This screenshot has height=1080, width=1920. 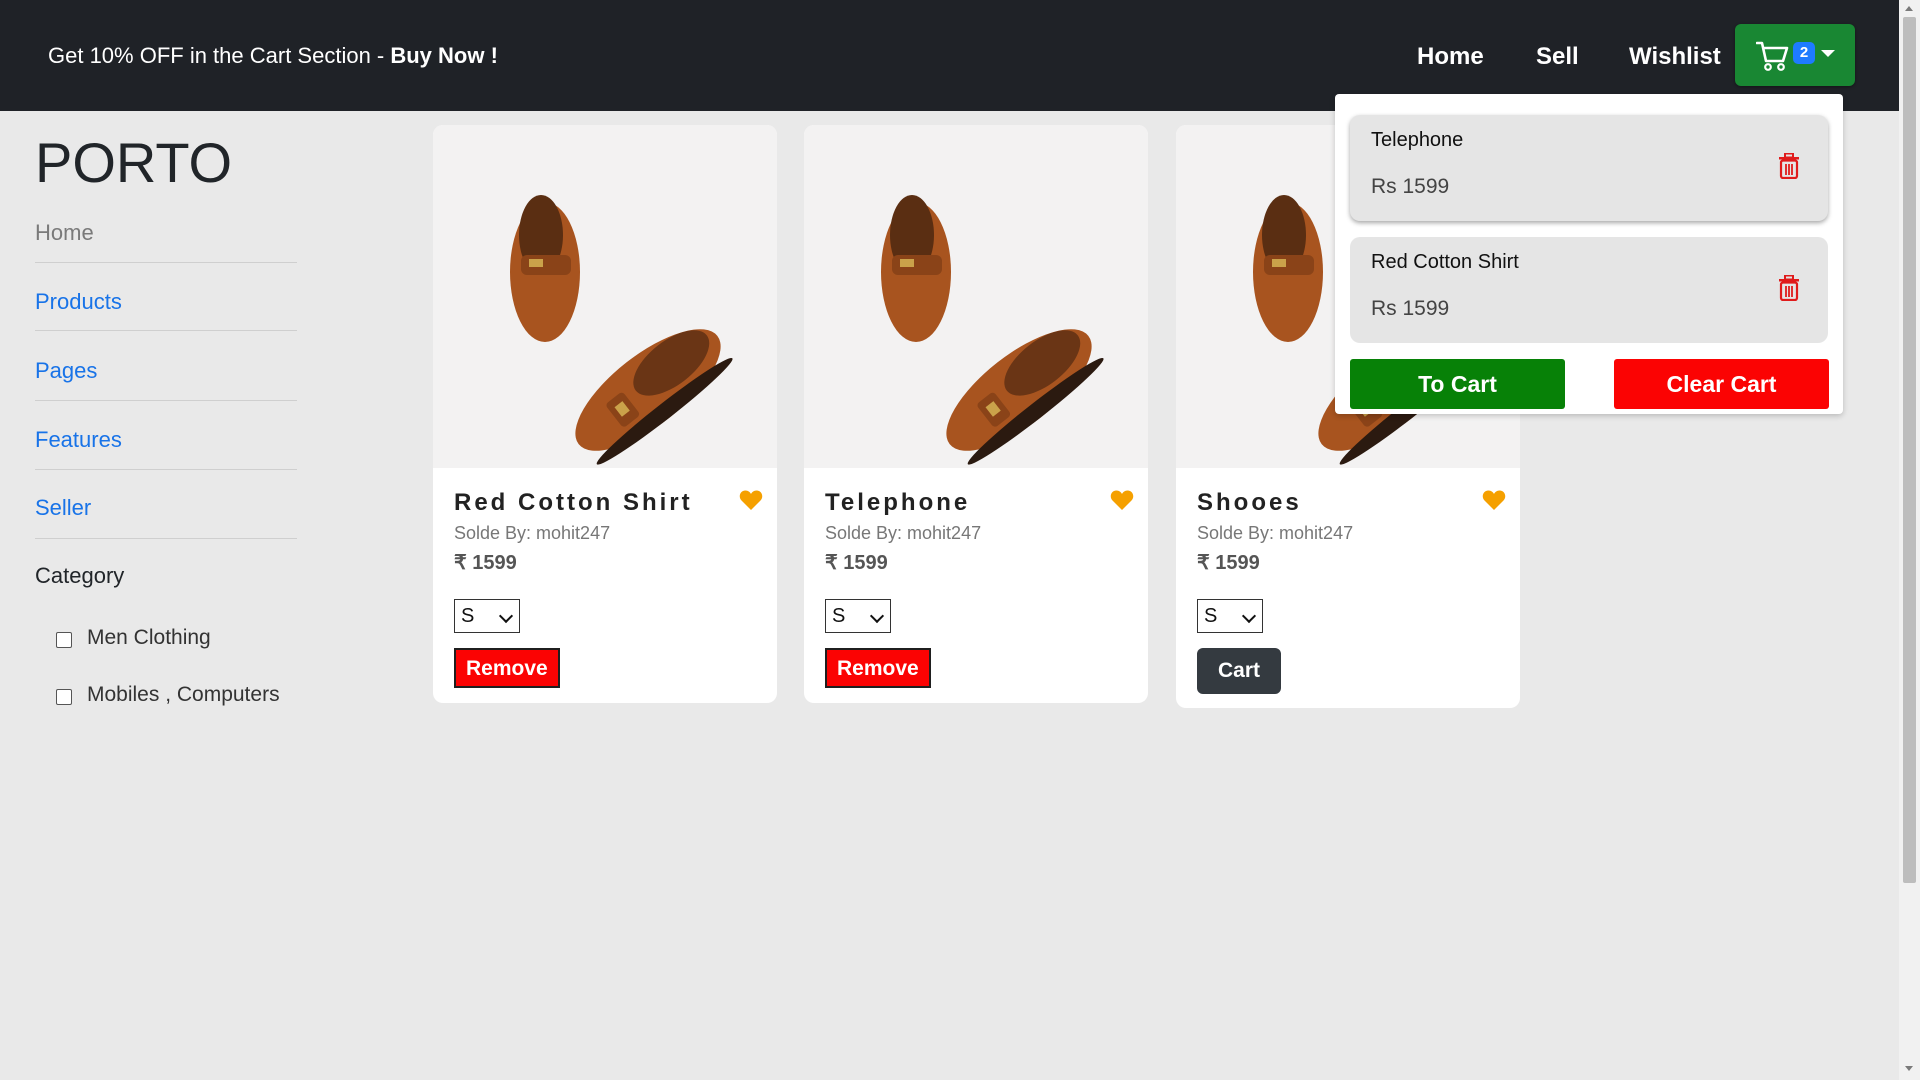 What do you see at coordinates (66, 371) in the screenshot?
I see `sidebar-item-pages: Pages` at bounding box center [66, 371].